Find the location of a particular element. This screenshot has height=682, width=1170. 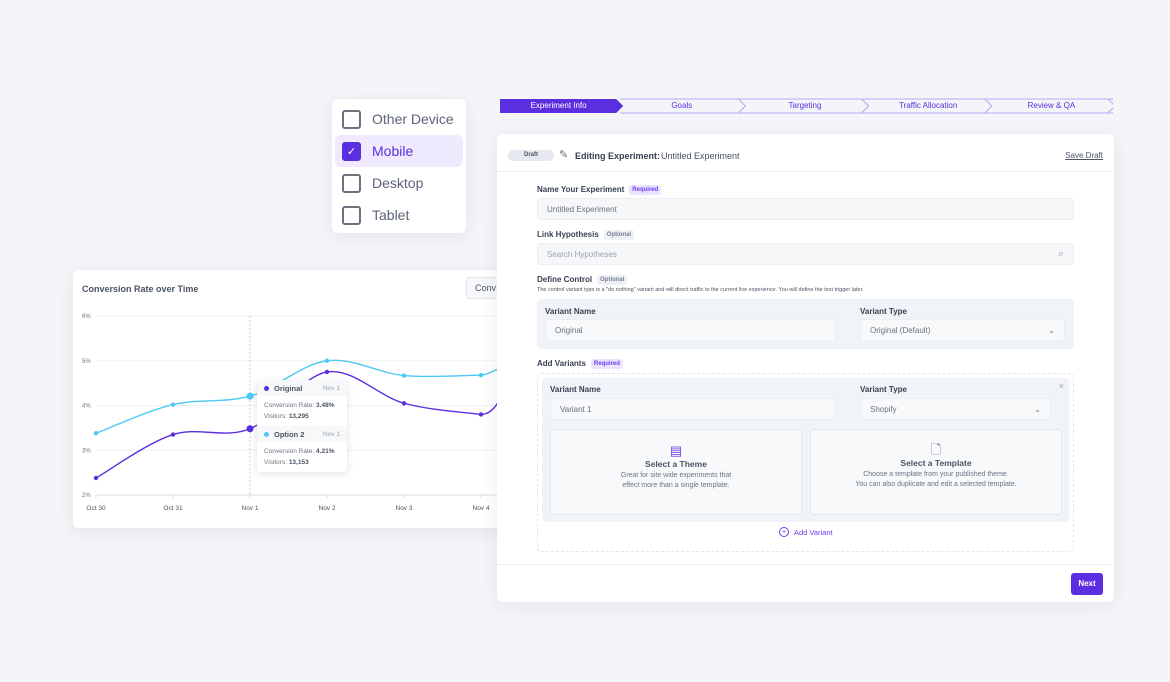

add-variant-button: + Add Variant is located at coordinates (806, 532).